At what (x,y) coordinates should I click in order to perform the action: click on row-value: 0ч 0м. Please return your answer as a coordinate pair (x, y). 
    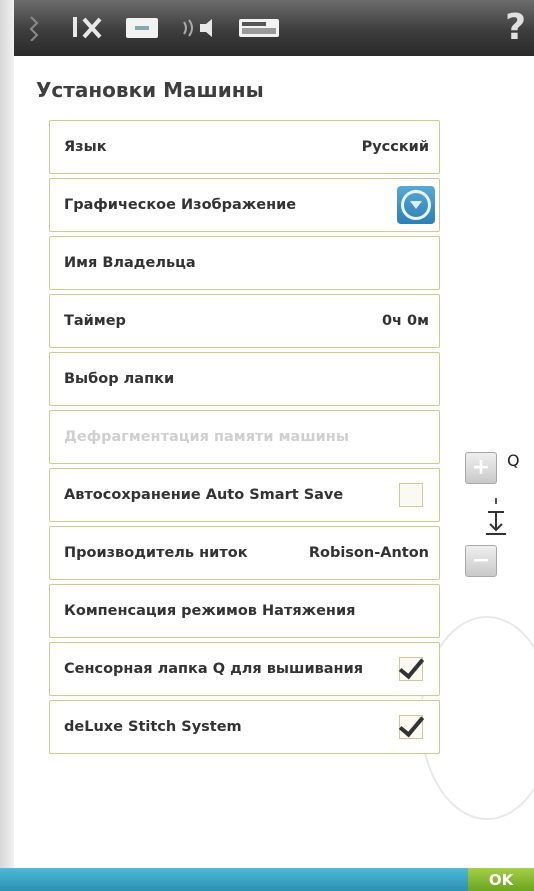
    Looking at the image, I should click on (405, 321).